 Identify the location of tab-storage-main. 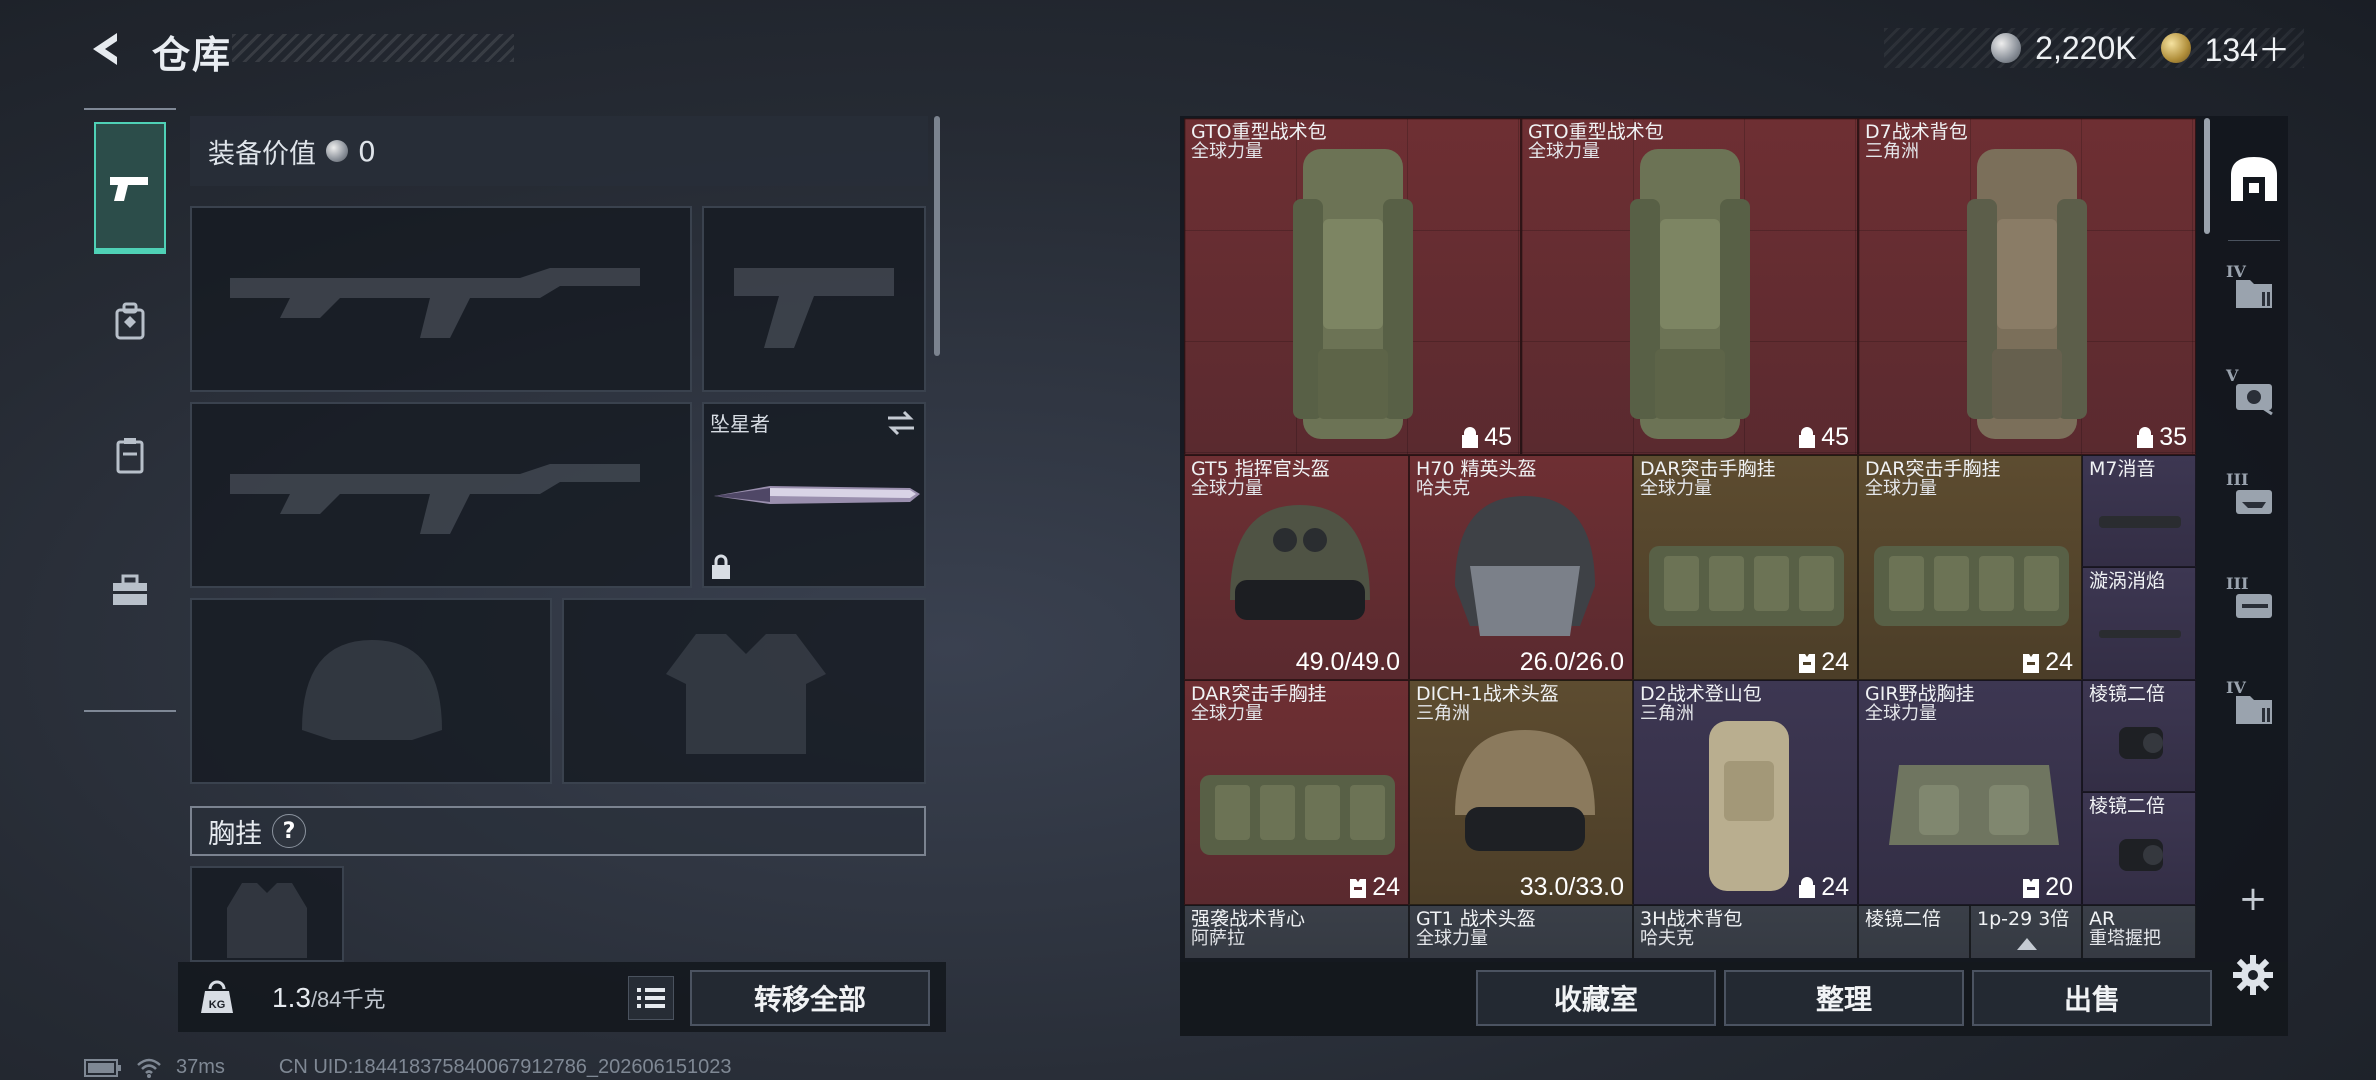
(2254, 178).